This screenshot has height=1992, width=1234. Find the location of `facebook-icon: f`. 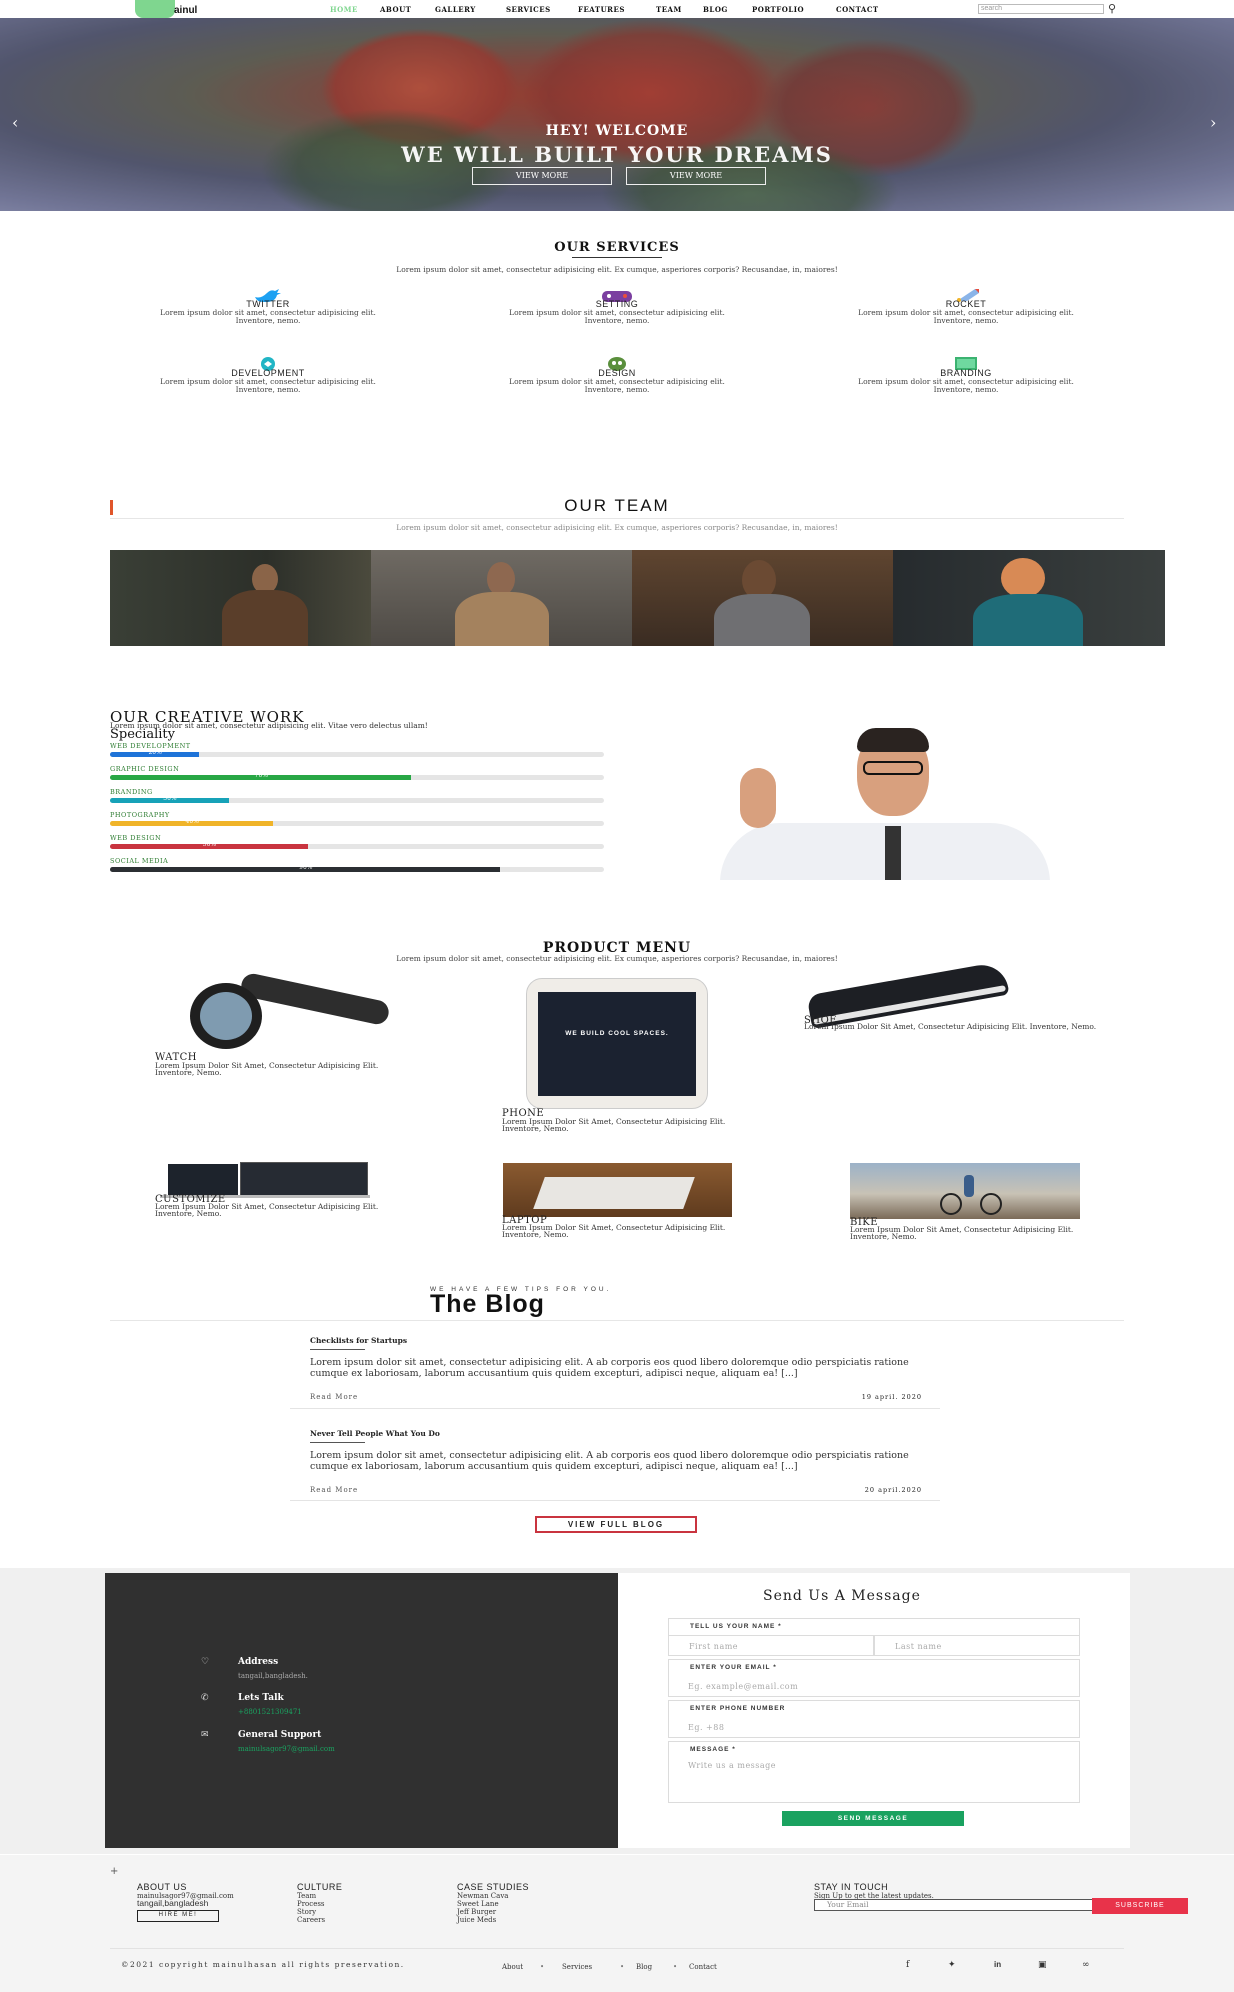

facebook-icon: f is located at coordinates (907, 1965).